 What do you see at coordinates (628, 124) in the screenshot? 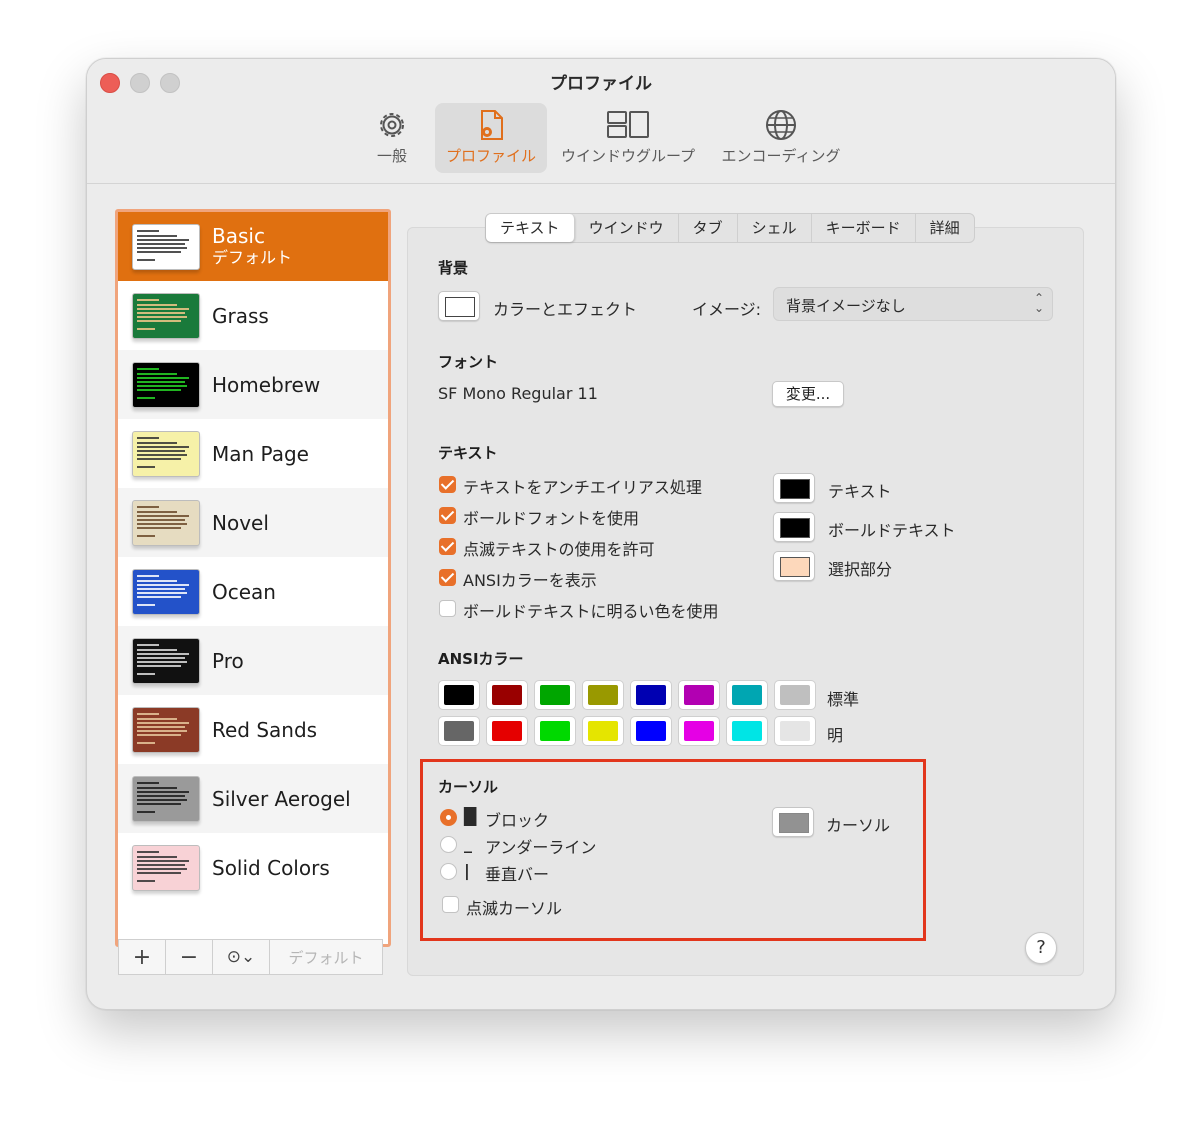
I see `window-group-icon` at bounding box center [628, 124].